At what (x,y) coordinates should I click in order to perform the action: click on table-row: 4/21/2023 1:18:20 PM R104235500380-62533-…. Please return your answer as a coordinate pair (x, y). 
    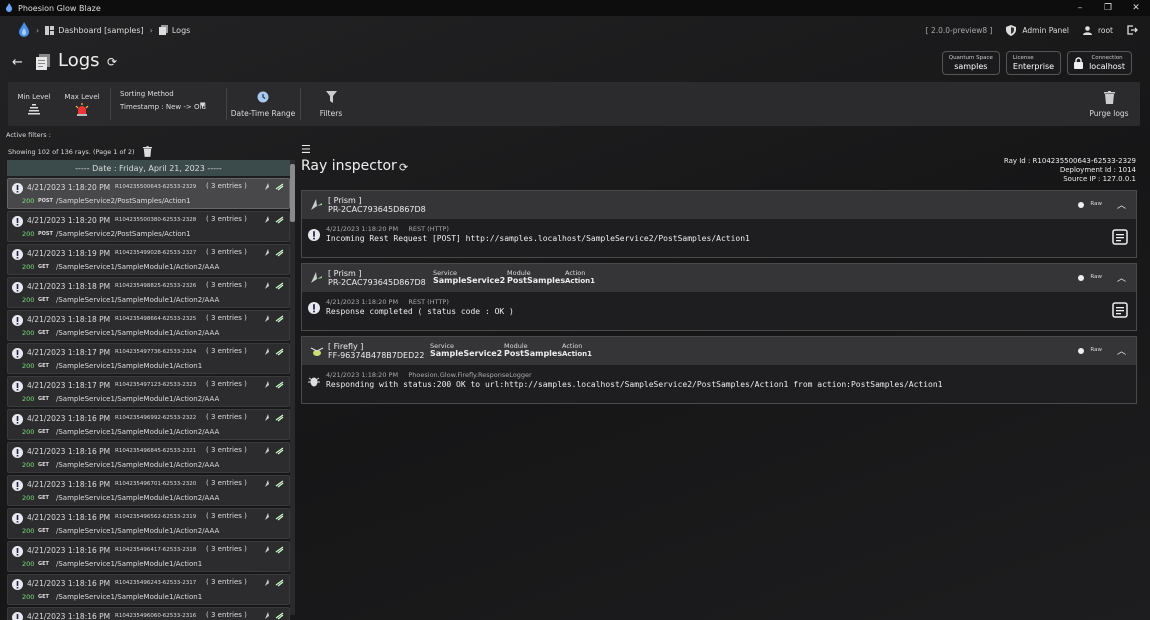
    Looking at the image, I should click on (148, 226).